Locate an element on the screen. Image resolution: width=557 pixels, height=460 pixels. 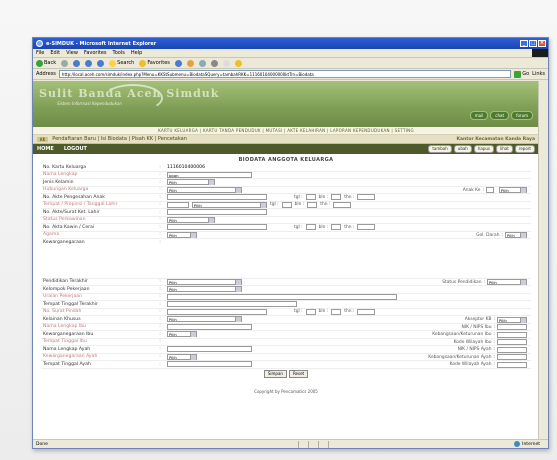
hub-select: Pilih is located at coordinates (204, 189).